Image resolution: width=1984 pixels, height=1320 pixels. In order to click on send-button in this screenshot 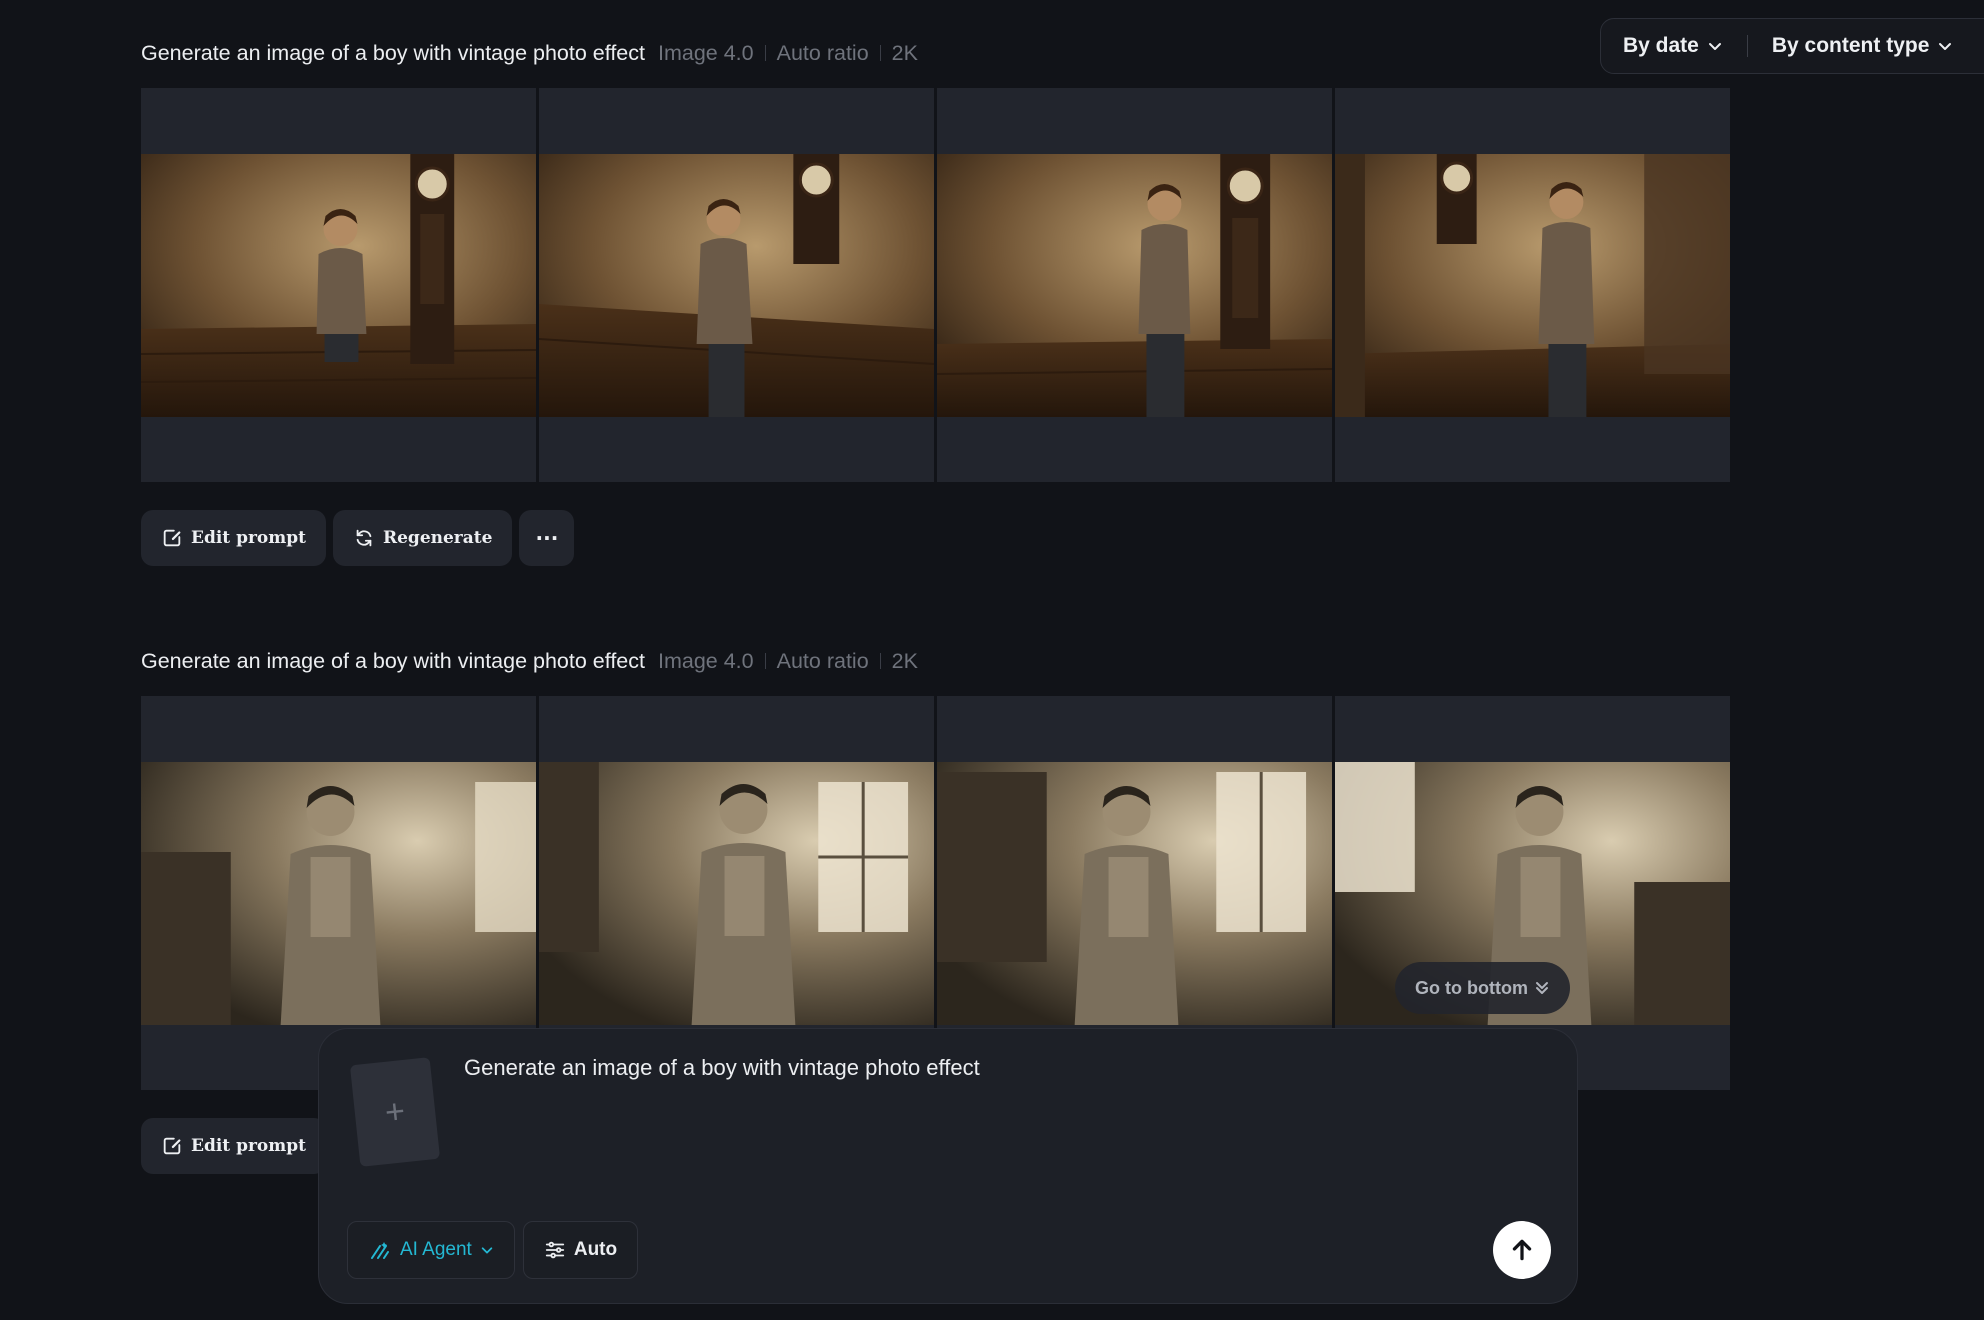, I will do `click(1522, 1250)`.